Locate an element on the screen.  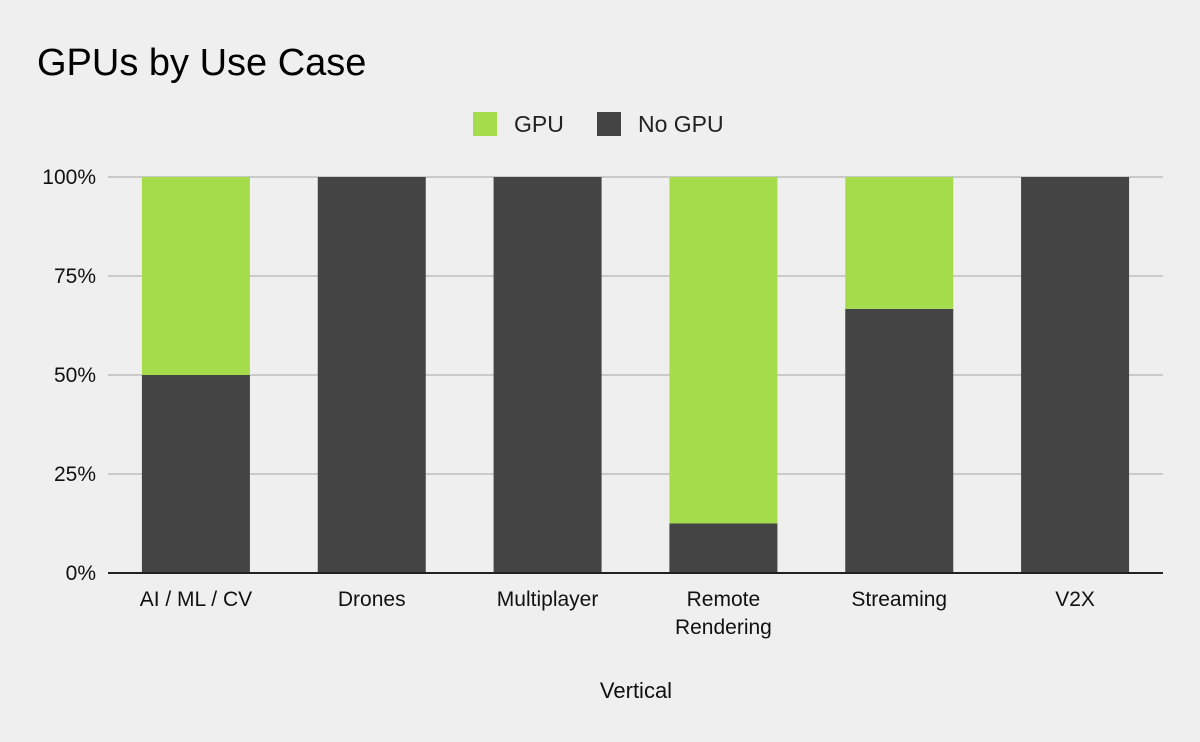
y-tick-label: 50% is located at coordinates (75, 375).